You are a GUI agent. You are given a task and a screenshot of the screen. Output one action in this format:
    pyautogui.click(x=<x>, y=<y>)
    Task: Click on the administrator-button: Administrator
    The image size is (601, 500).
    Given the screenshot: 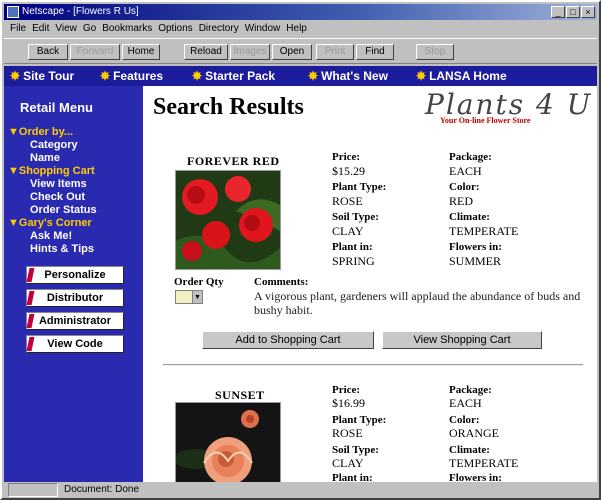 What is the action you would take?
    pyautogui.click(x=75, y=321)
    